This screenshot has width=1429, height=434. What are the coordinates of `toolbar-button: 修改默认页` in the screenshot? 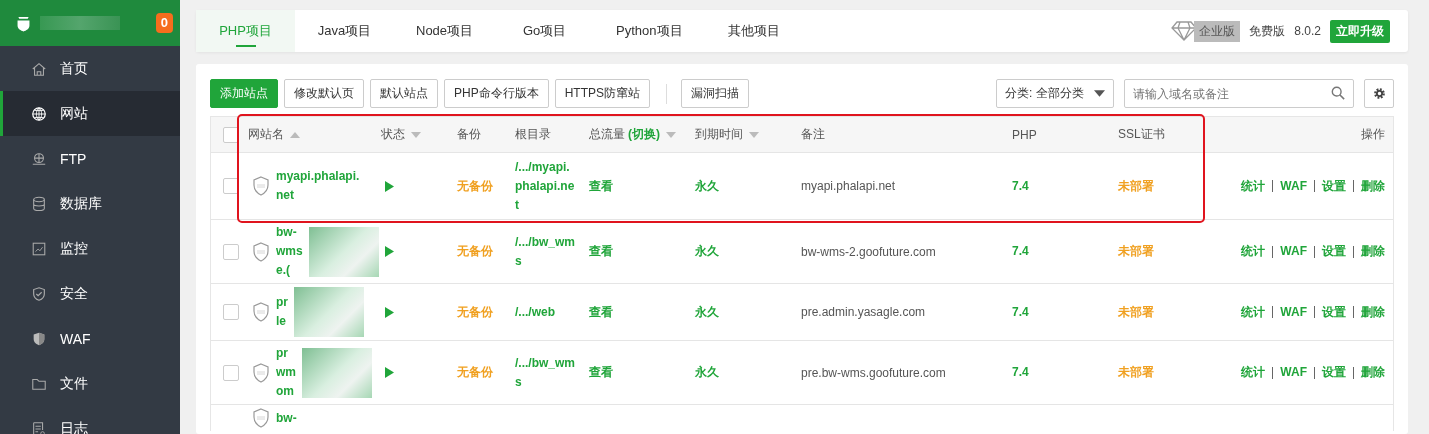 It's located at (324, 93).